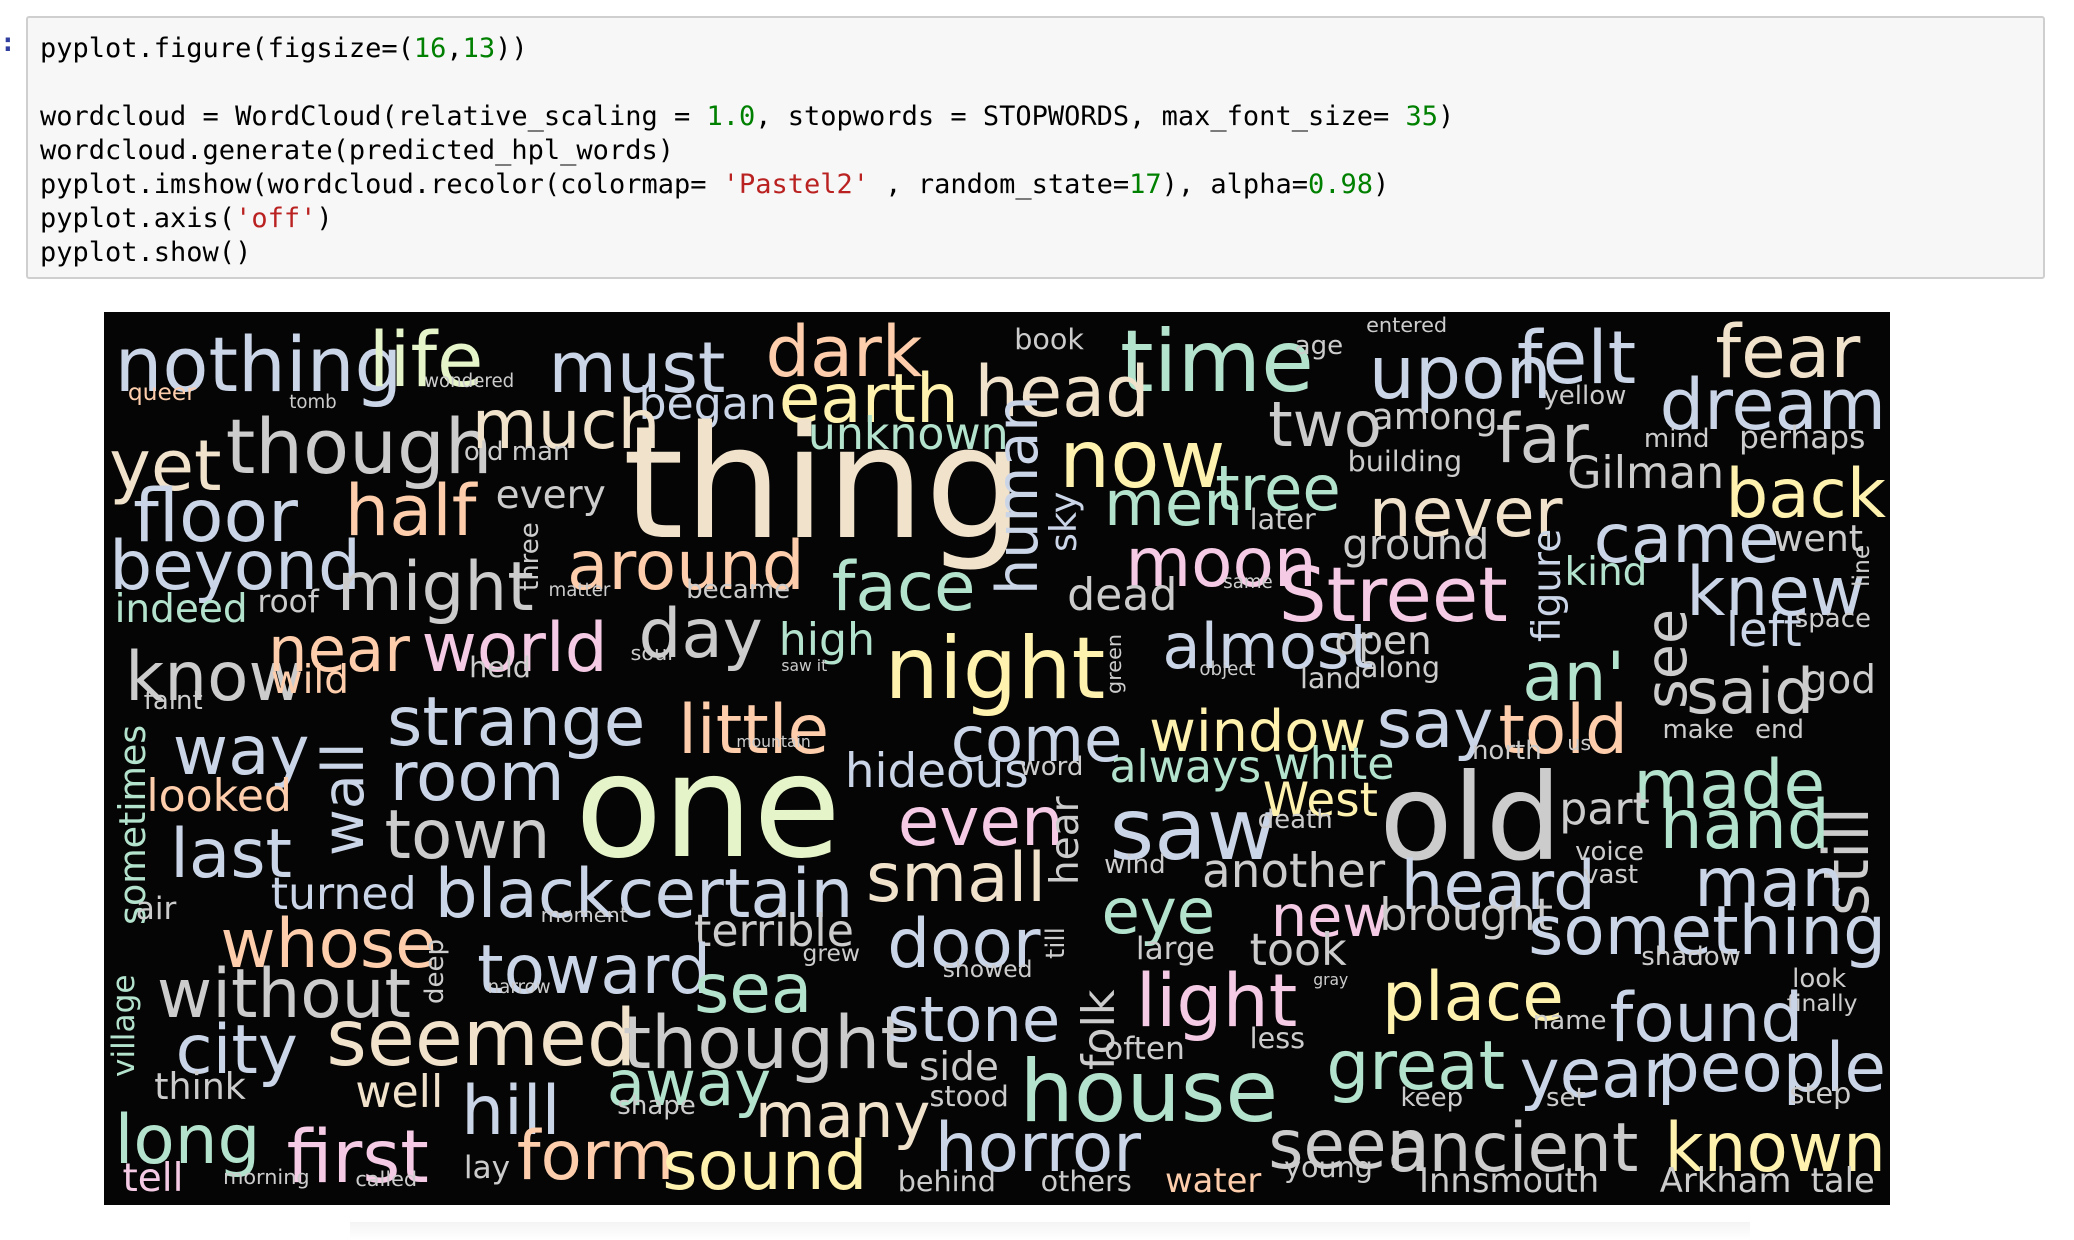 This screenshot has width=2074, height=1240. What do you see at coordinates (995, 668) in the screenshot?
I see `wordcloud-word: night` at bounding box center [995, 668].